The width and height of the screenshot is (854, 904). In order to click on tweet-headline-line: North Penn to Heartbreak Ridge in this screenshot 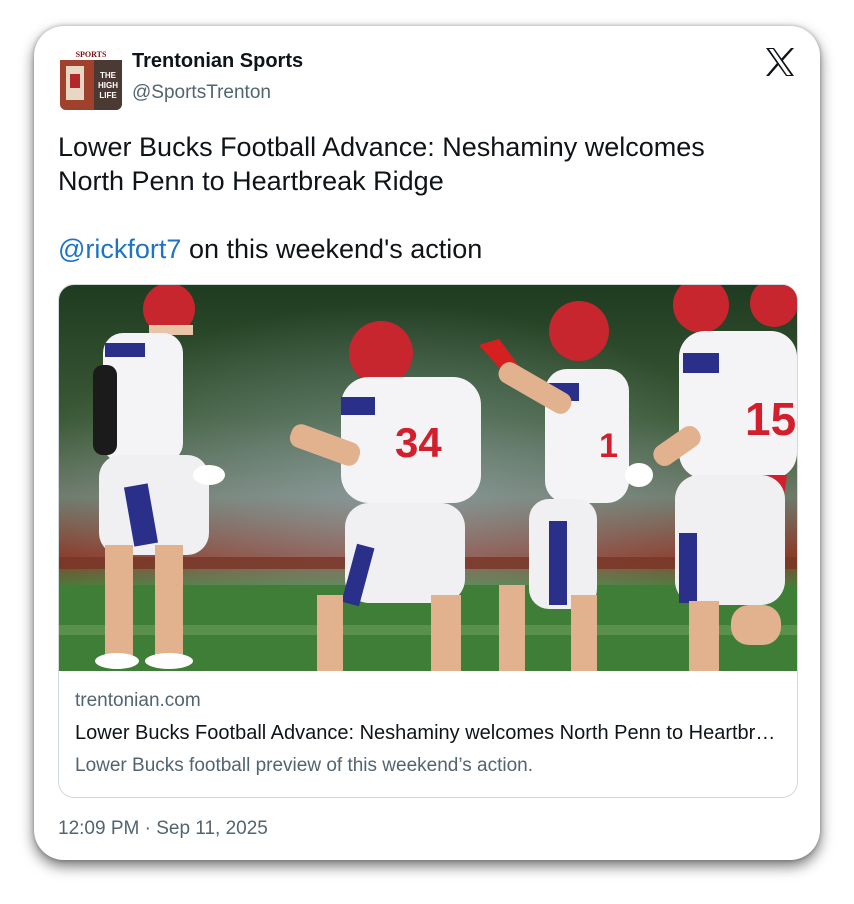, I will do `click(251, 181)`.